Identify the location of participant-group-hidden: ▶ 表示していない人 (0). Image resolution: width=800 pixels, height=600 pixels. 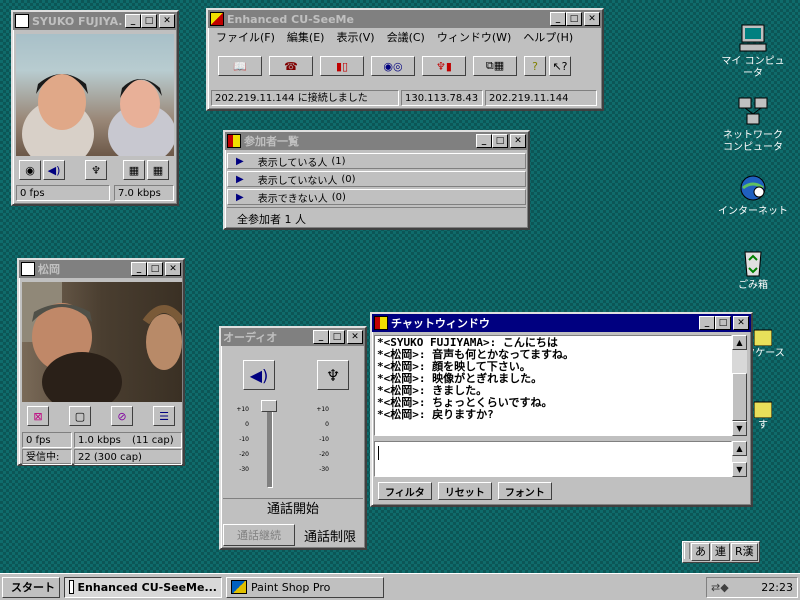
(376, 179).